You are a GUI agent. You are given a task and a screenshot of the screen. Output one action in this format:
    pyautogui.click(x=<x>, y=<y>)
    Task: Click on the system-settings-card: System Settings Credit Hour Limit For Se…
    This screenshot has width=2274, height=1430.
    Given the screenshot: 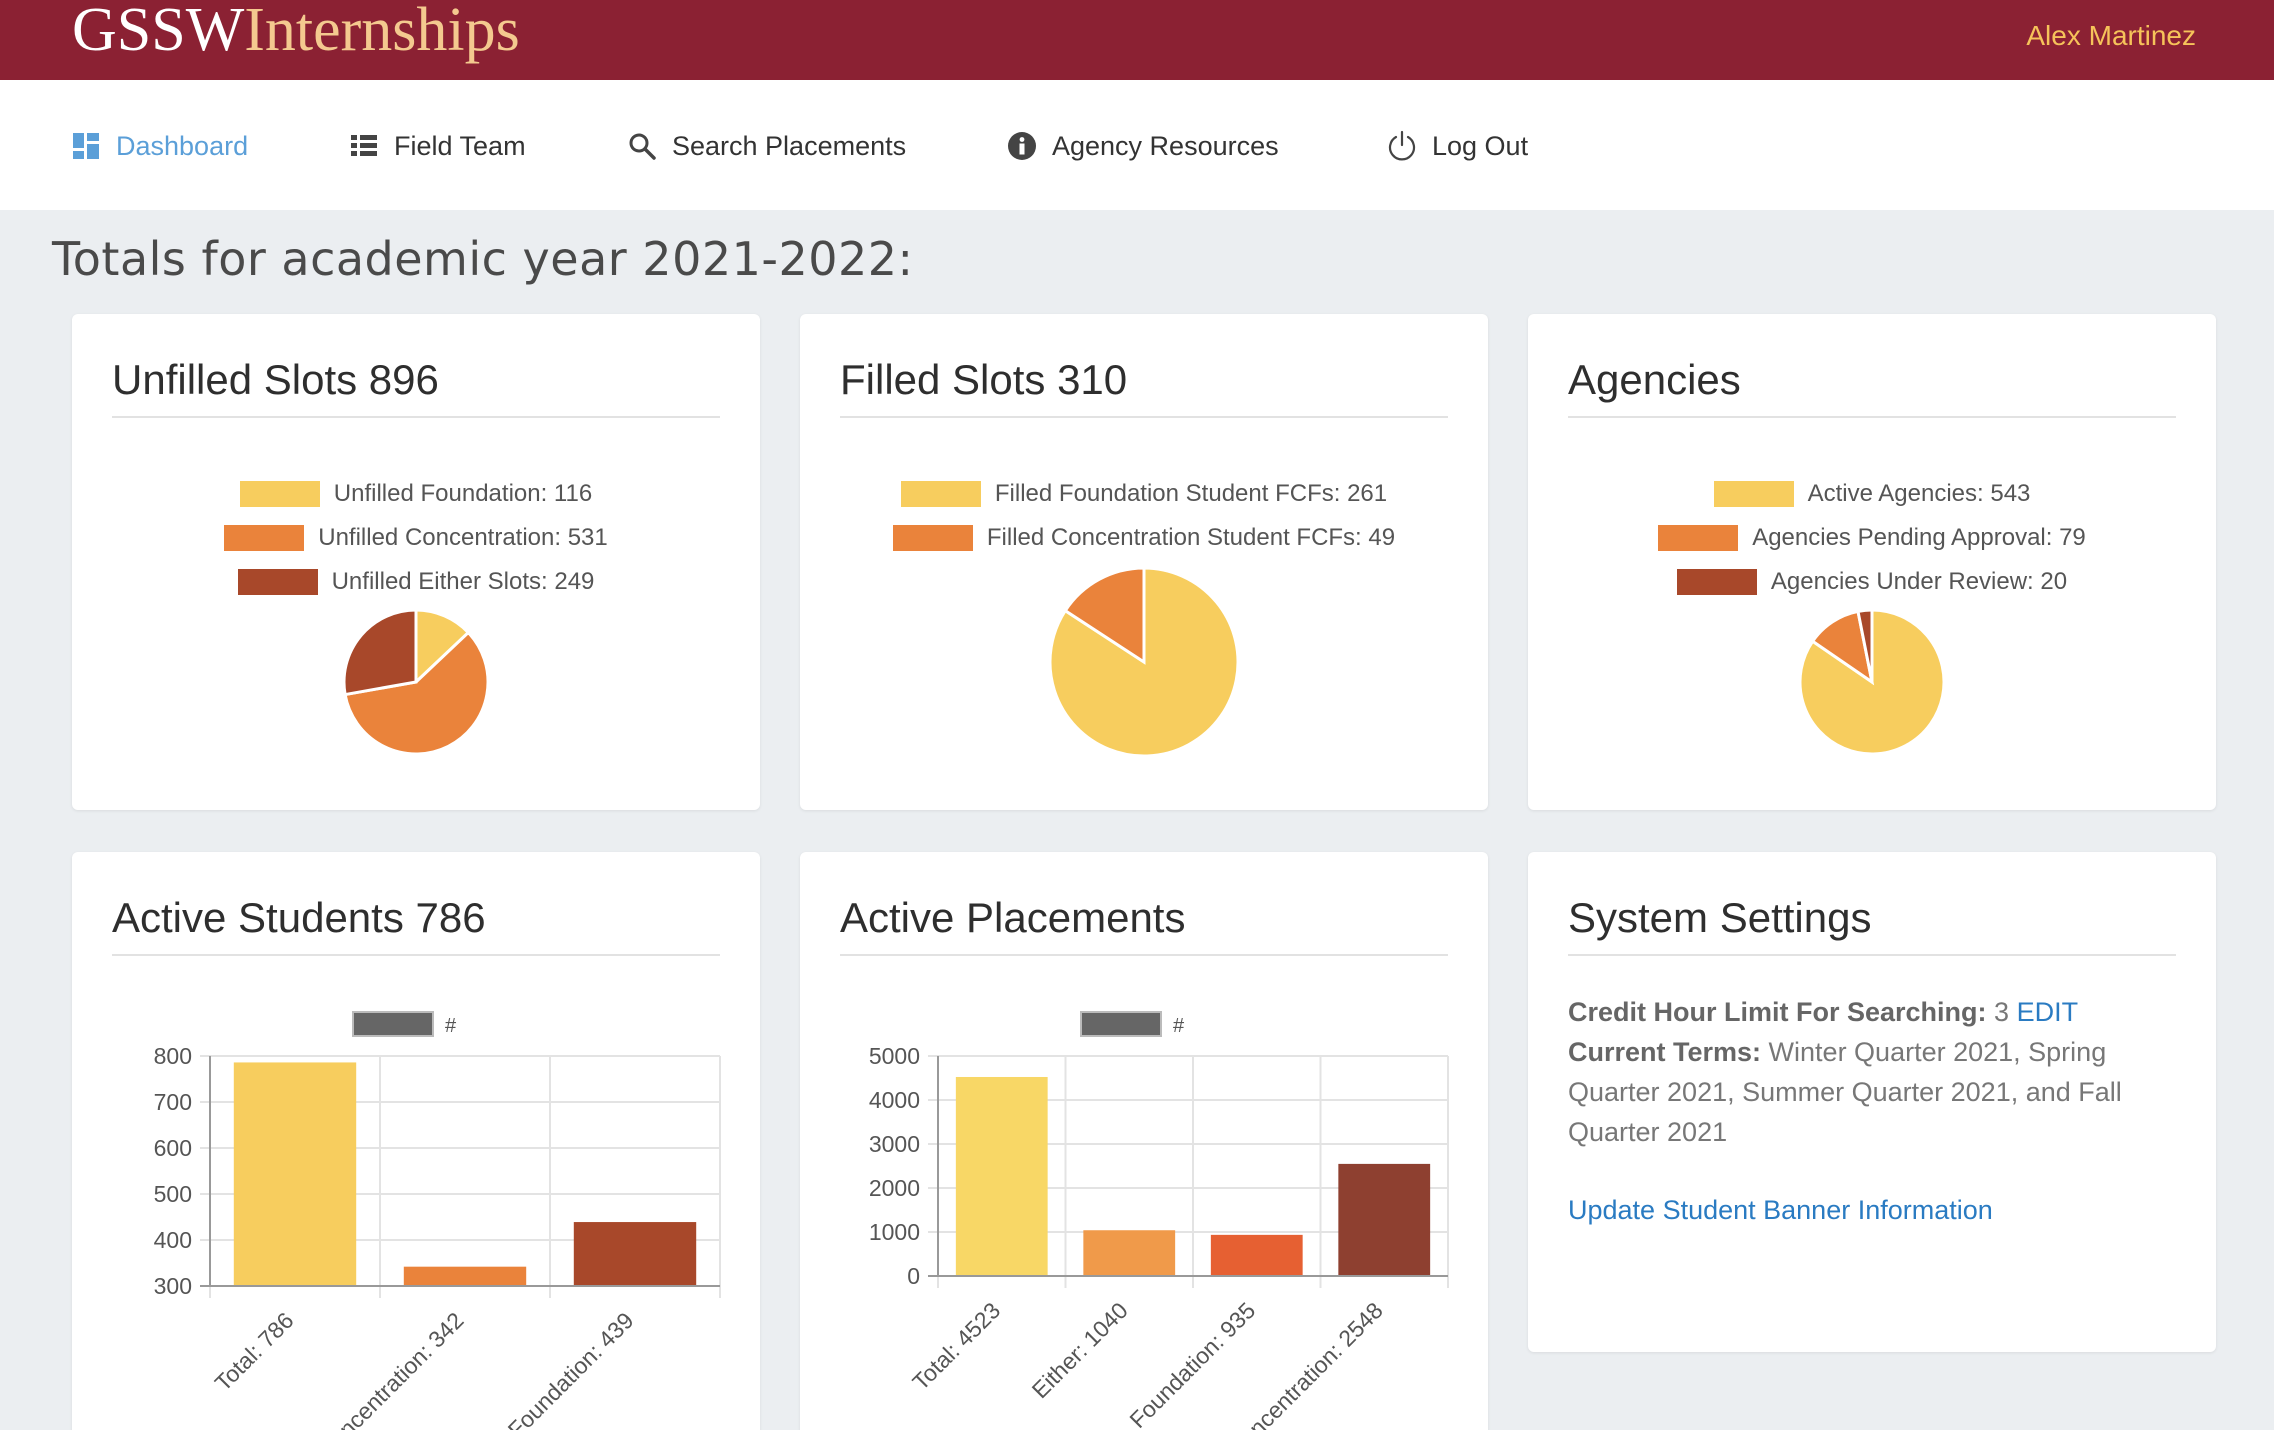 What is the action you would take?
    pyautogui.click(x=1872, y=1102)
    